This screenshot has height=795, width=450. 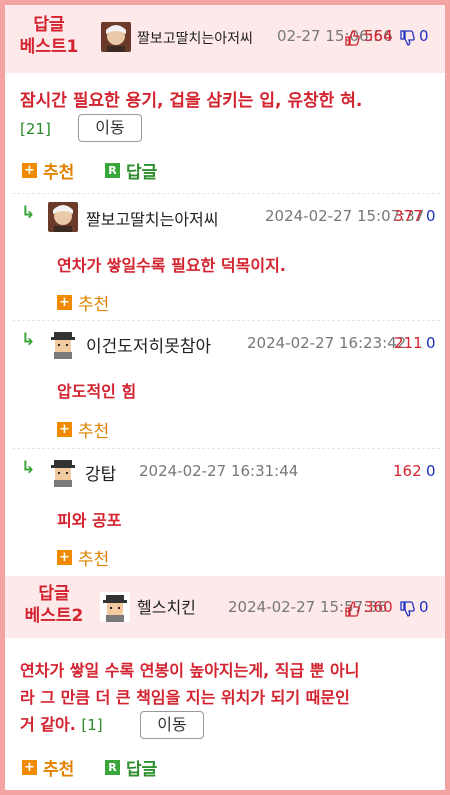 I want to click on best1-tag: 답글 베스트1, so click(x=49, y=36).